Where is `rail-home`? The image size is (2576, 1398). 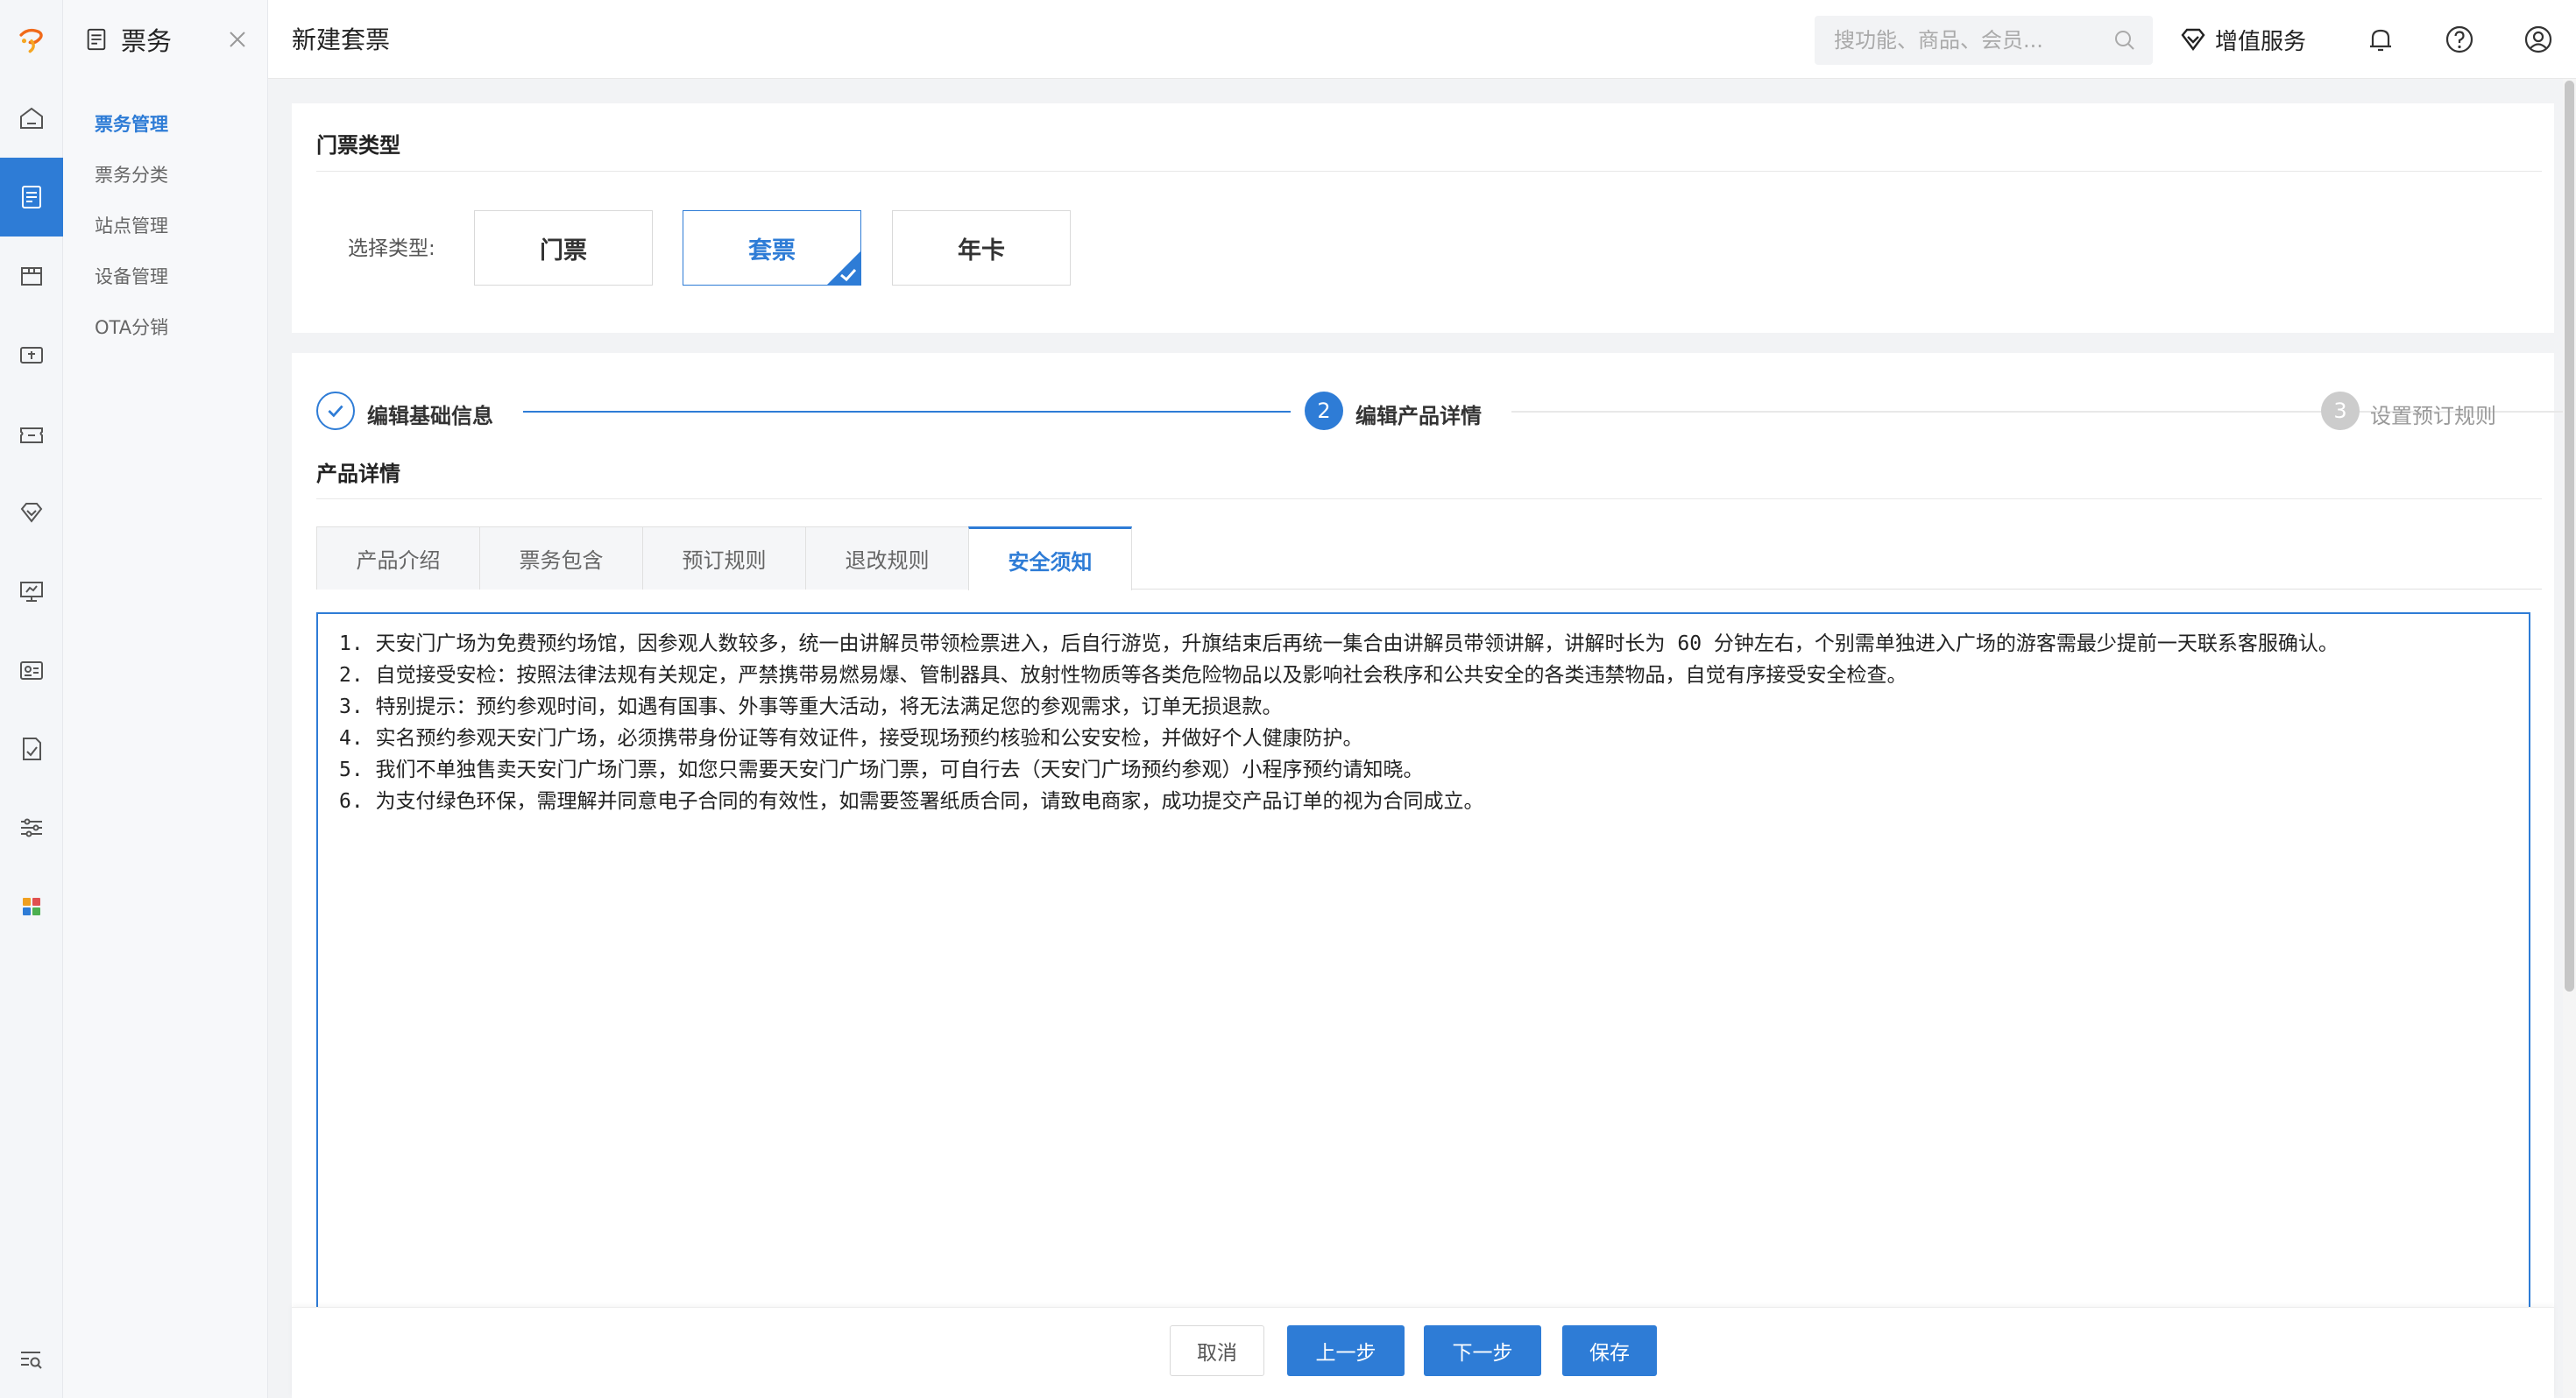
rail-home is located at coordinates (31, 118).